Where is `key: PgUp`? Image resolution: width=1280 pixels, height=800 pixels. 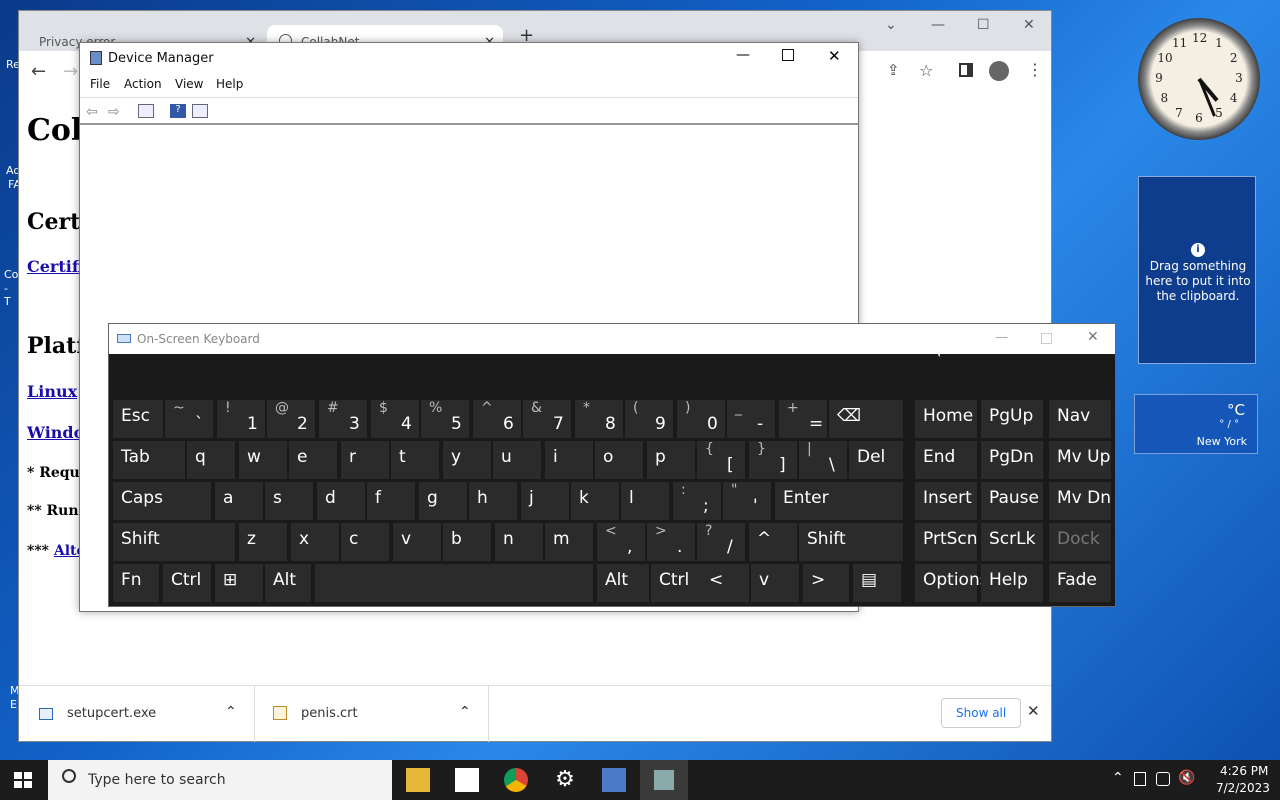 key: PgUp is located at coordinates (1012, 419).